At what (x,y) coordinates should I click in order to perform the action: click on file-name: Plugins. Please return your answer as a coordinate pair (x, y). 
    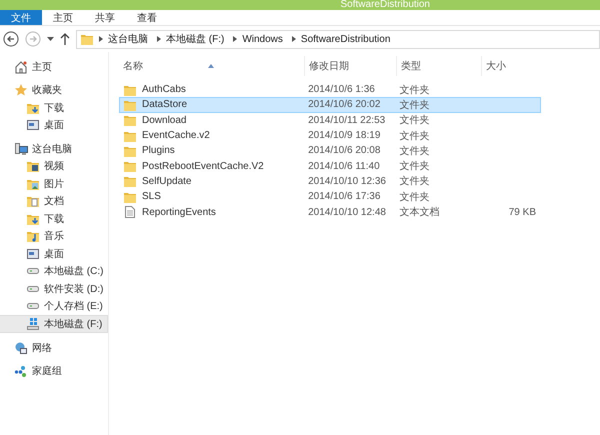
    Looking at the image, I should click on (158, 150).